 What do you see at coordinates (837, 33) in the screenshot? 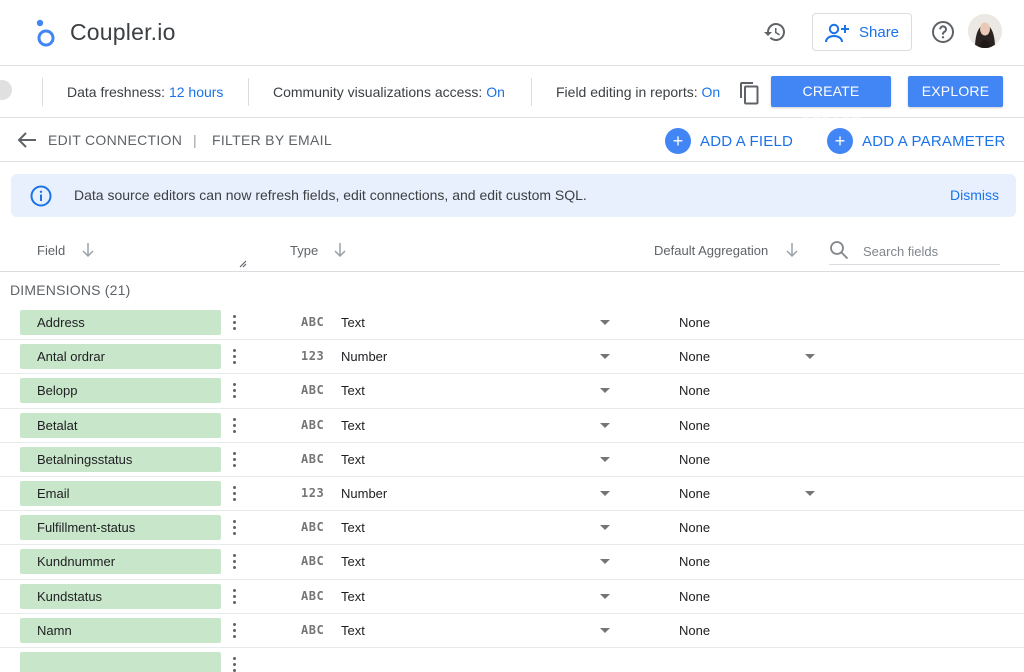
I see `add-person-icon` at bounding box center [837, 33].